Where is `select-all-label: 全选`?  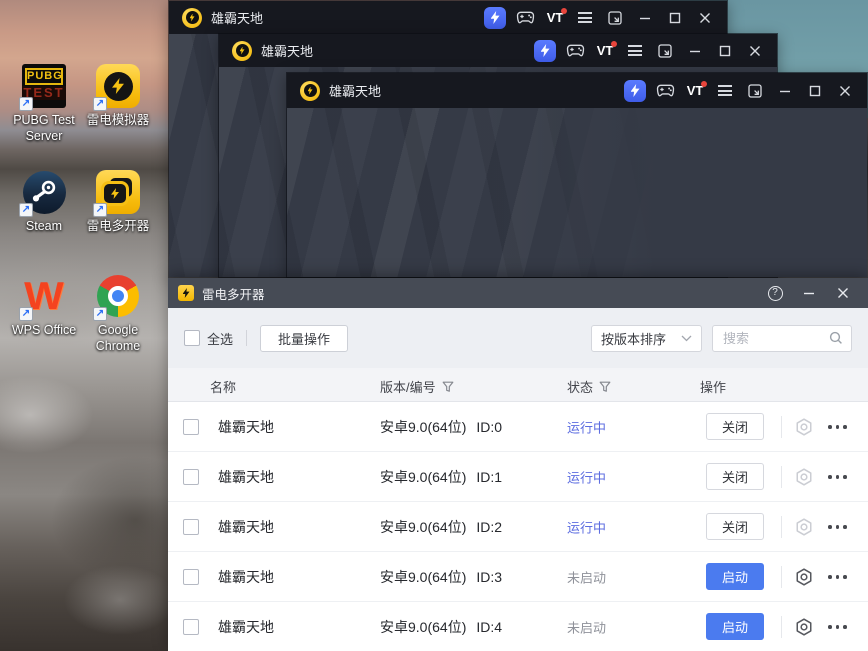 select-all-label: 全选 is located at coordinates (220, 339).